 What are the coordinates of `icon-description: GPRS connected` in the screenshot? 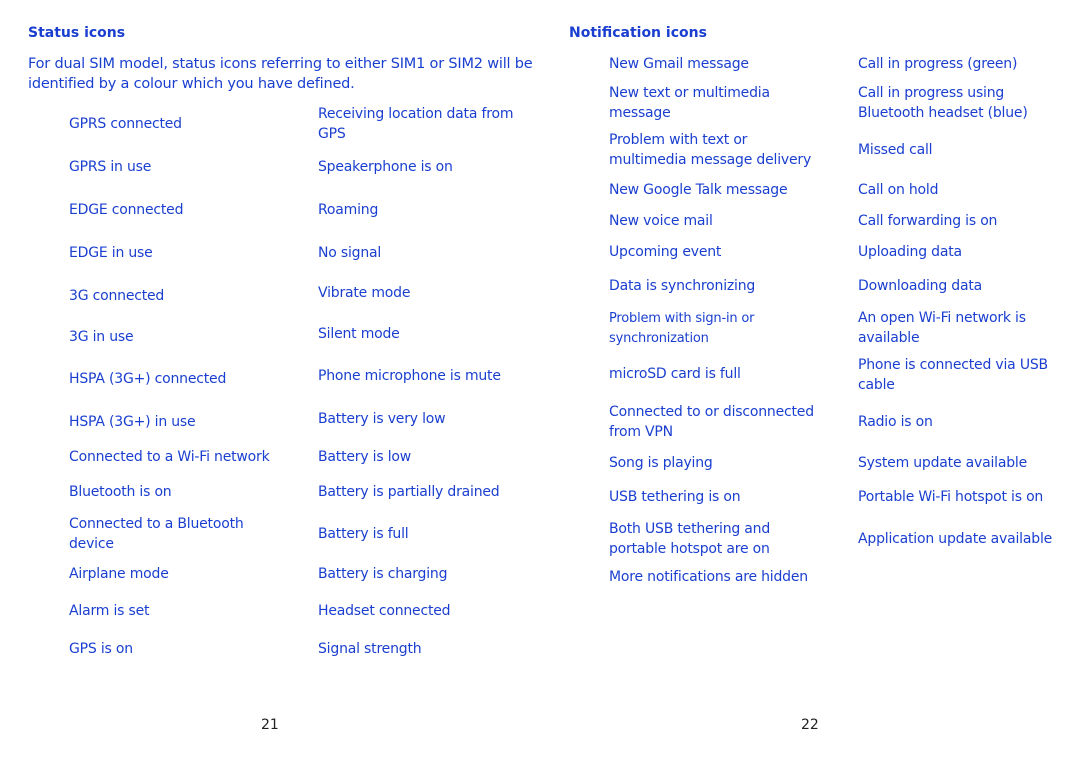 It's located at (125, 124).